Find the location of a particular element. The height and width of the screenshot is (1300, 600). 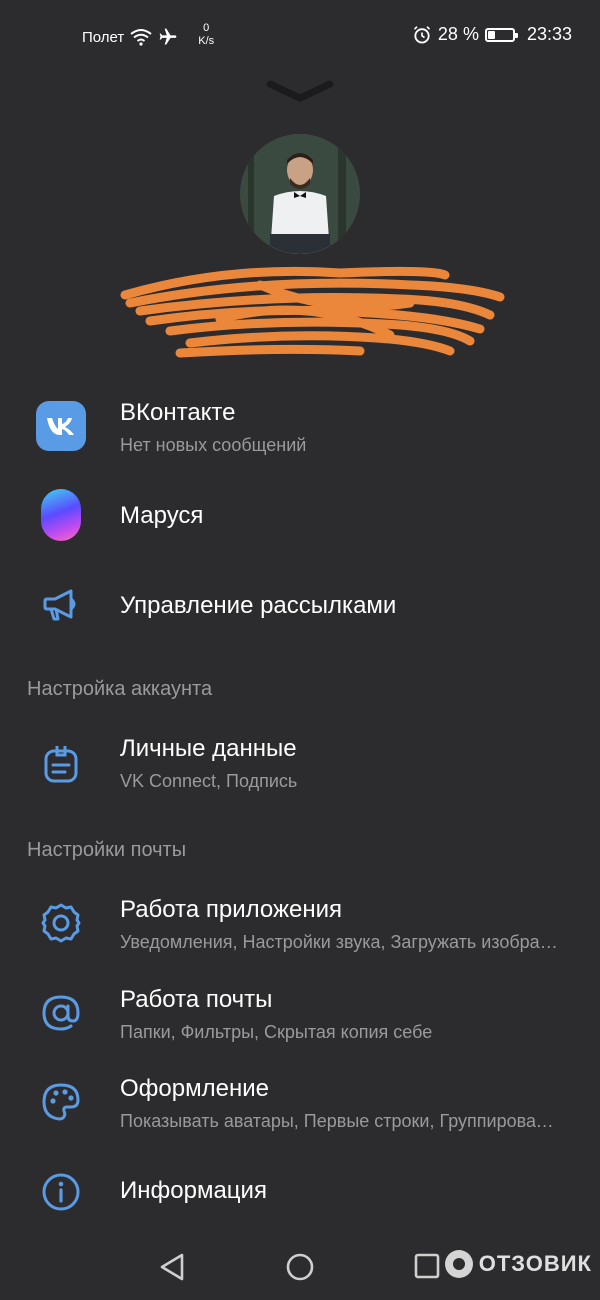

mail-settings-title: Работа почты is located at coordinates (196, 999).